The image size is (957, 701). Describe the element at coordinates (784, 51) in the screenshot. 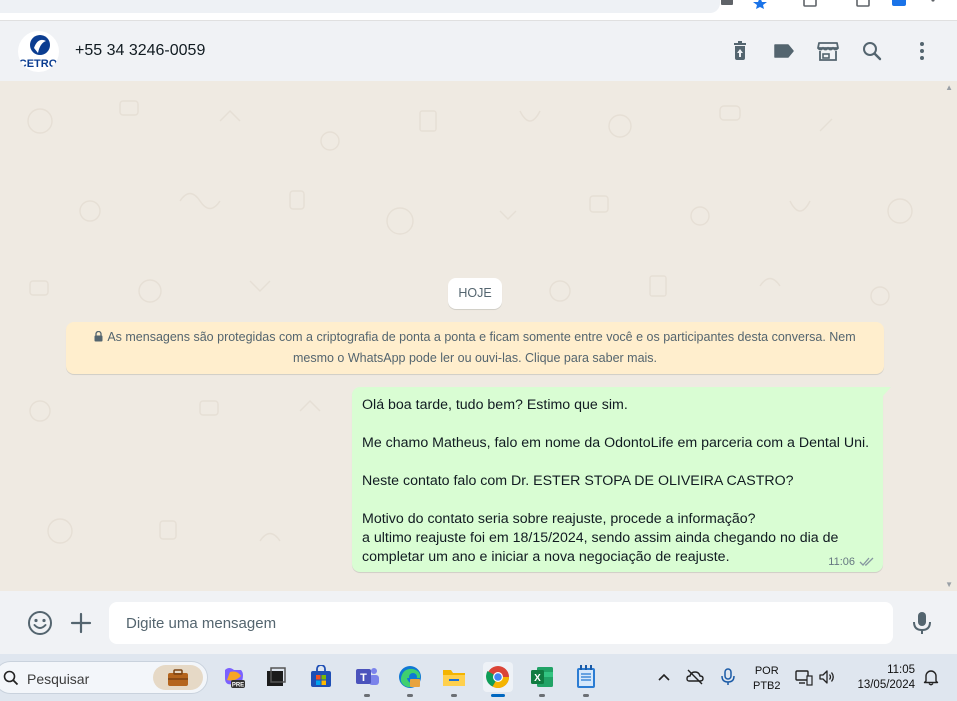

I see `label-icon` at that location.